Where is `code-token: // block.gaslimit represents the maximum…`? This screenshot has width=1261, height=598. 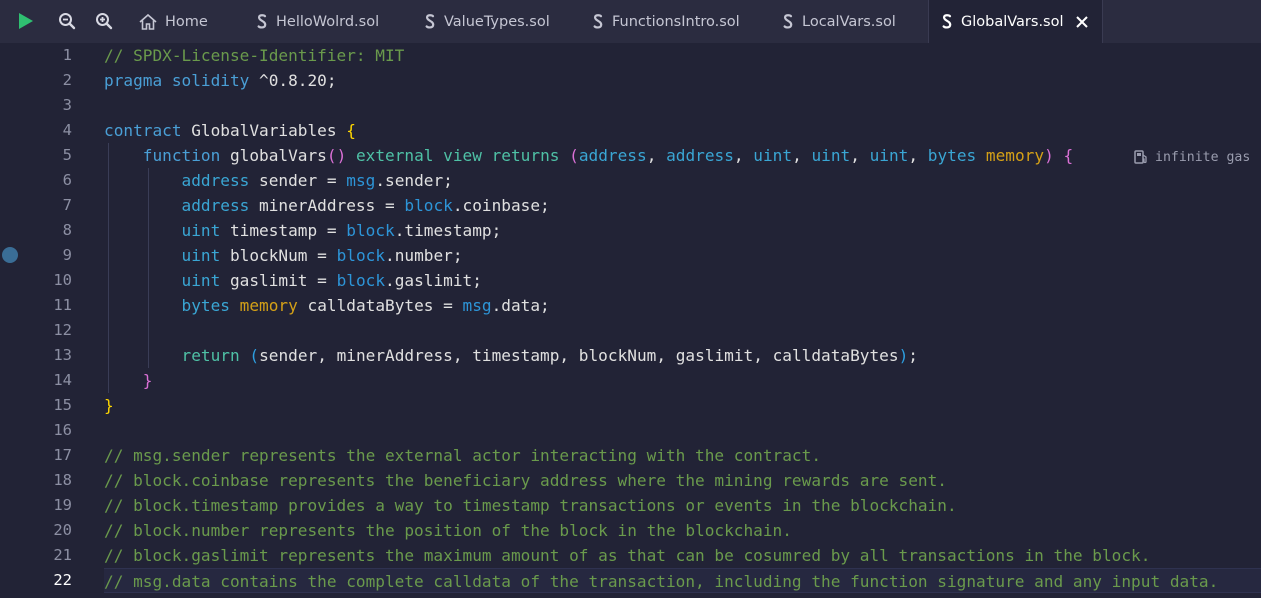
code-token: // block.gaslimit represents the maximum… is located at coordinates (627, 555).